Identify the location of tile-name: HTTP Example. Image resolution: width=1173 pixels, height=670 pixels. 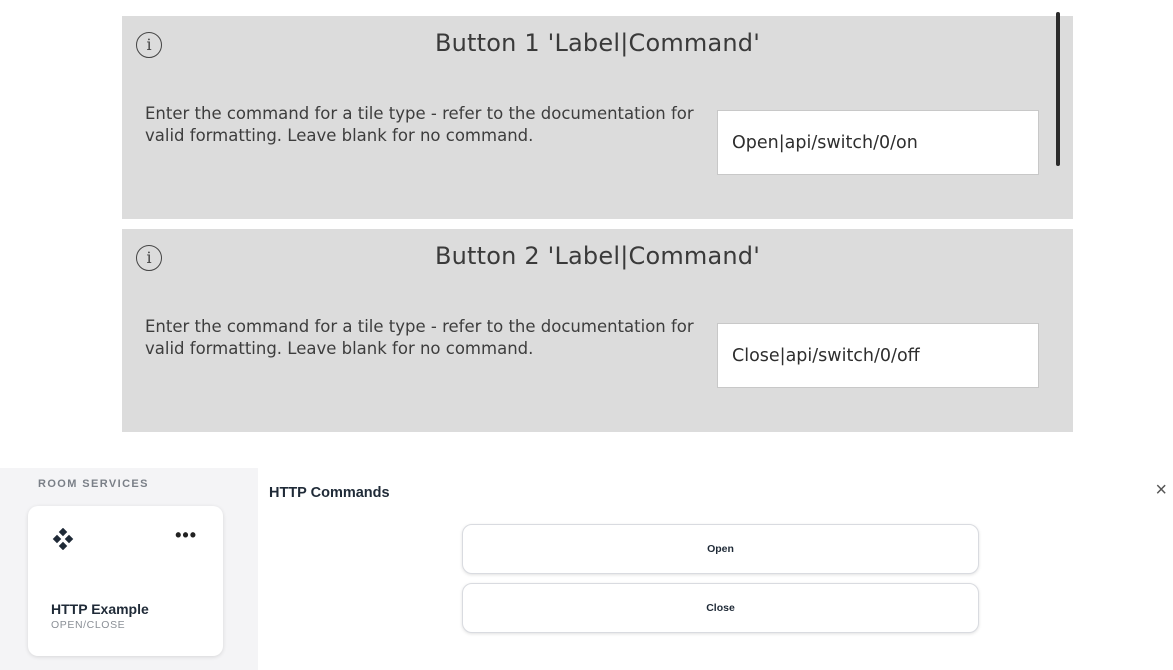
(100, 609).